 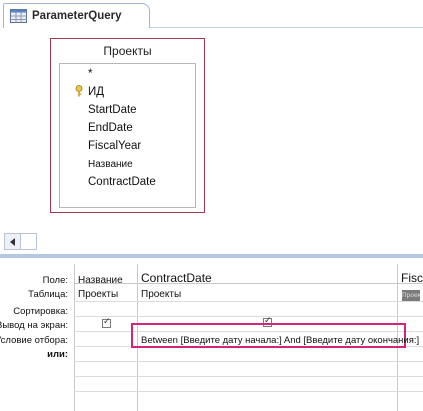 I want to click on row-label-field: Поле:, so click(x=55, y=280).